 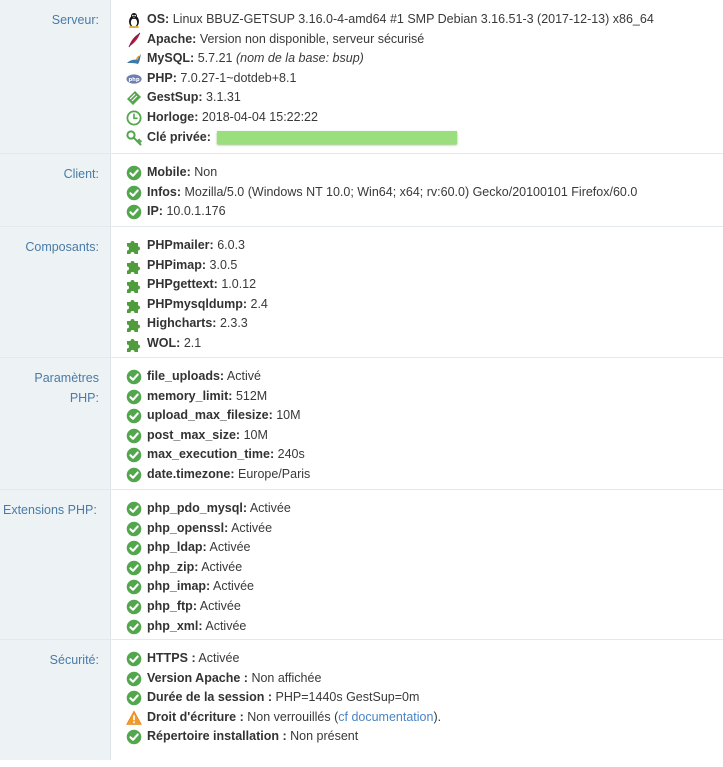 What do you see at coordinates (435, 212) in the screenshot?
I see `client-ip: IP: 10.0.1.176` at bounding box center [435, 212].